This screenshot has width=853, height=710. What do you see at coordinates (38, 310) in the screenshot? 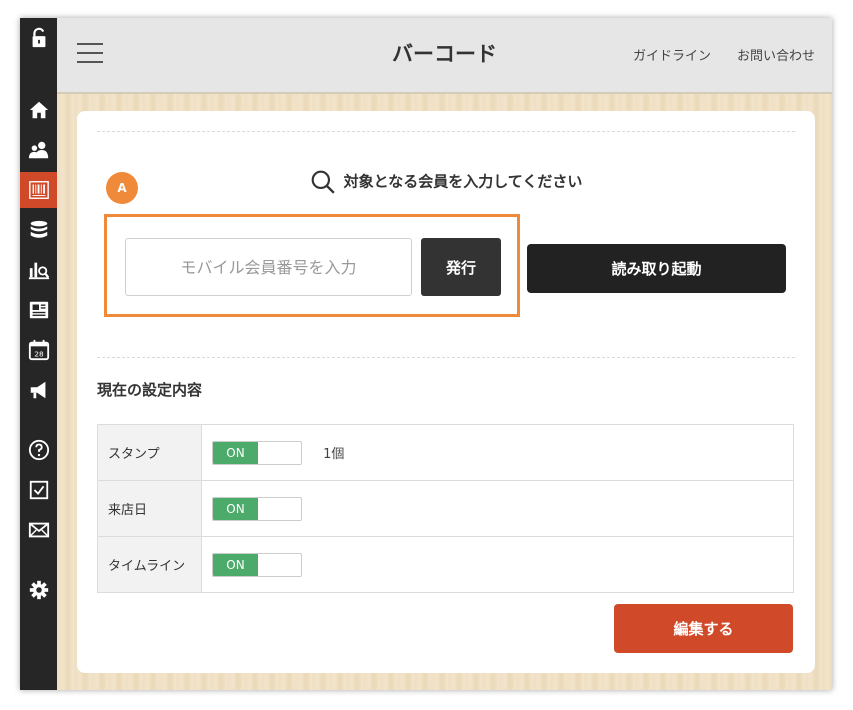
I see `news-icon` at bounding box center [38, 310].